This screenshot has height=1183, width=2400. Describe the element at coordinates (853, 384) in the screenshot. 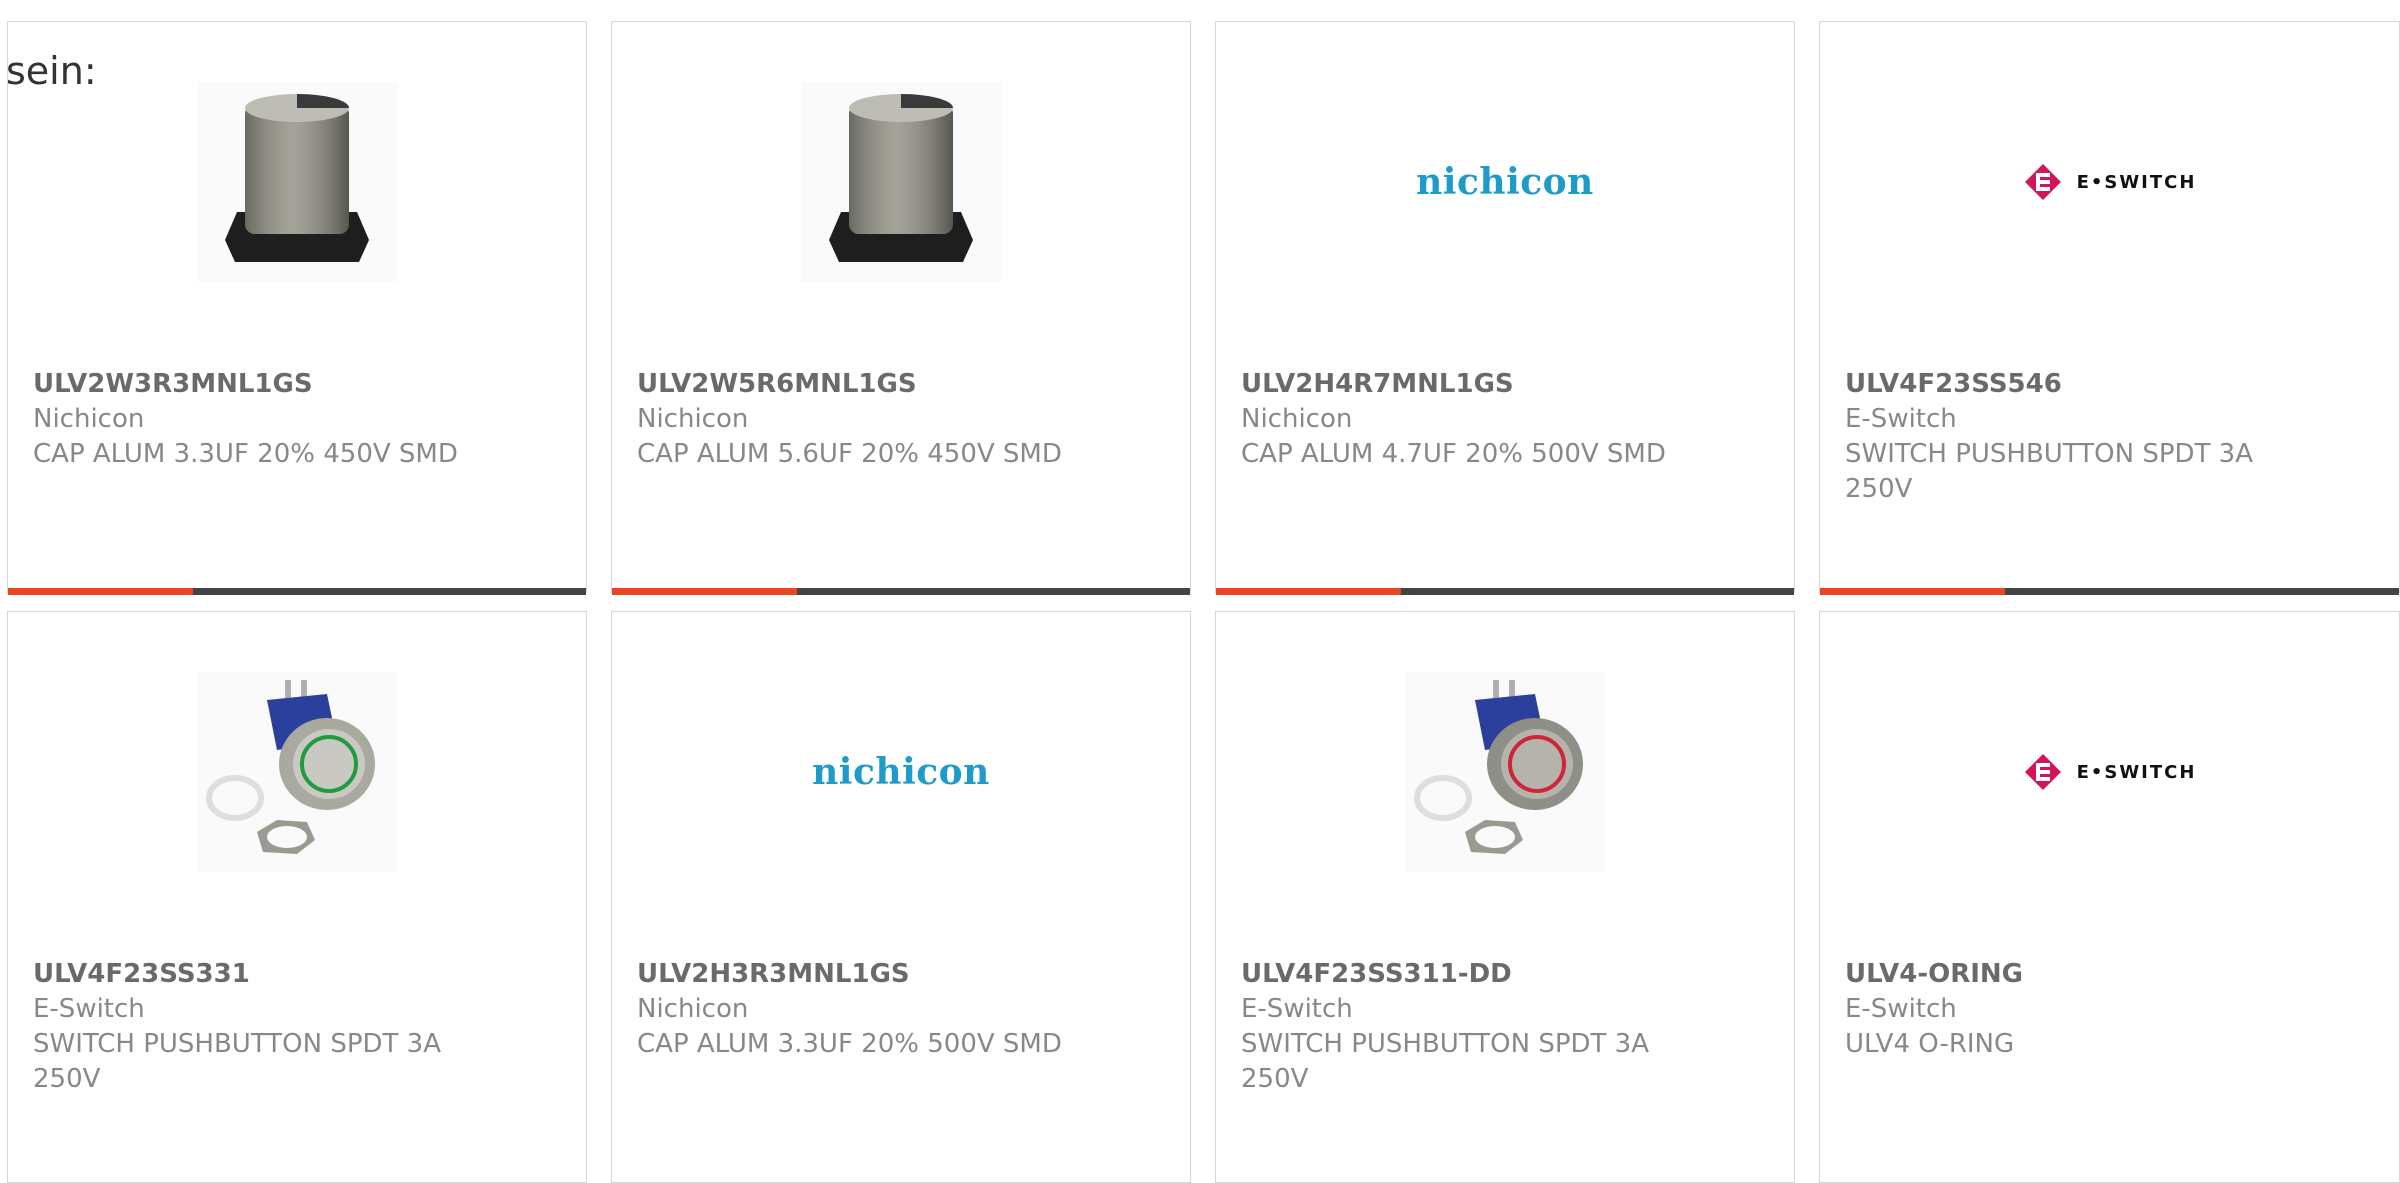

I see `part-number: ULV2W5R6MNL1GS` at that location.